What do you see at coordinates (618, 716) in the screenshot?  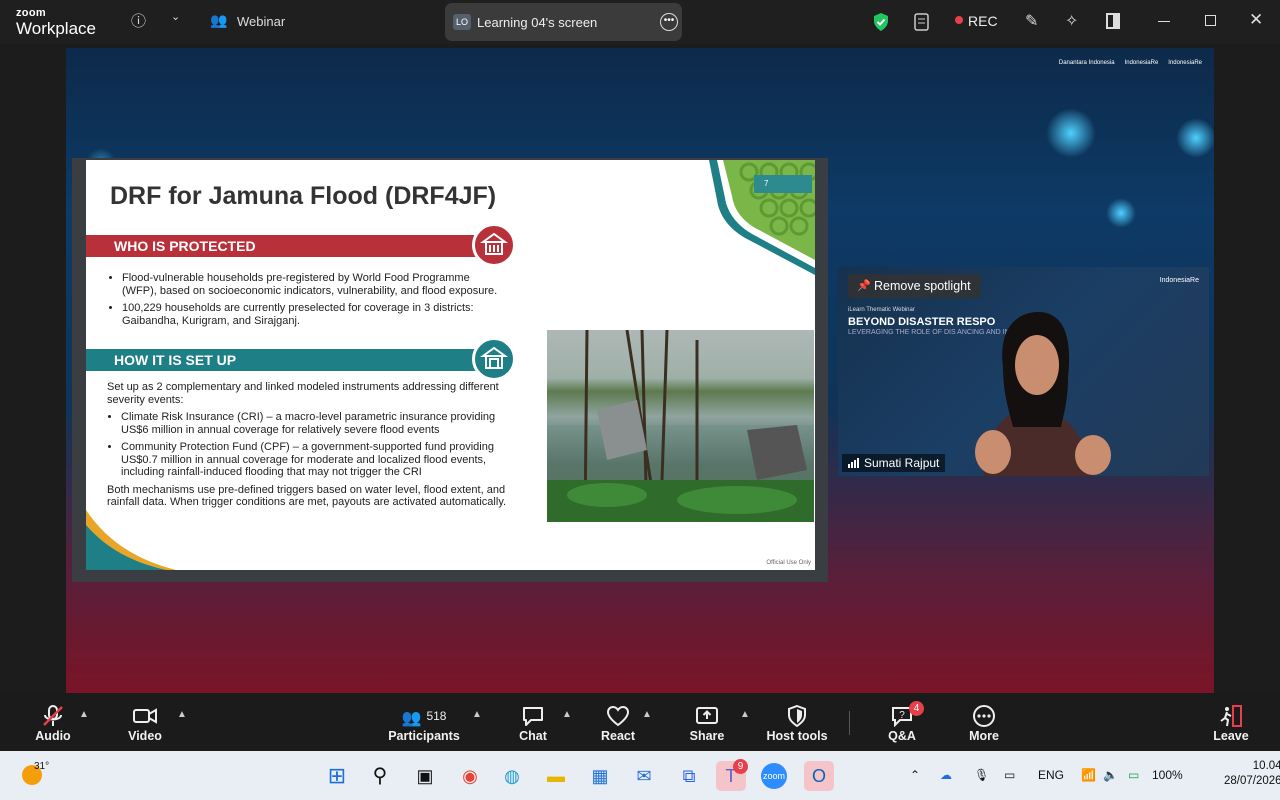 I see `heart-icon` at bounding box center [618, 716].